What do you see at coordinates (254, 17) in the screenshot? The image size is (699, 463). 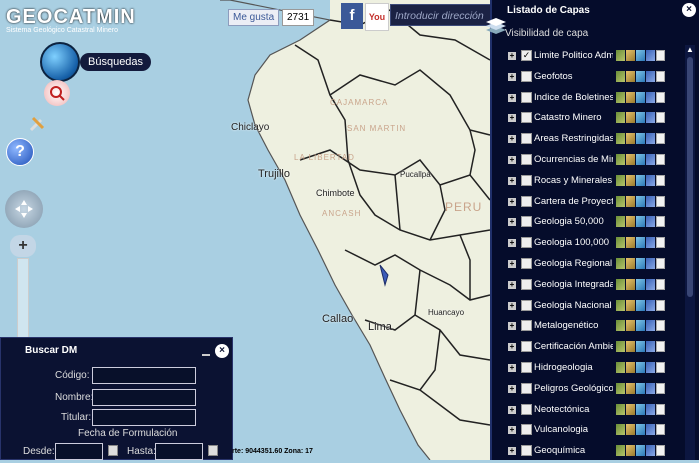 I see `like-button: Me gusta` at bounding box center [254, 17].